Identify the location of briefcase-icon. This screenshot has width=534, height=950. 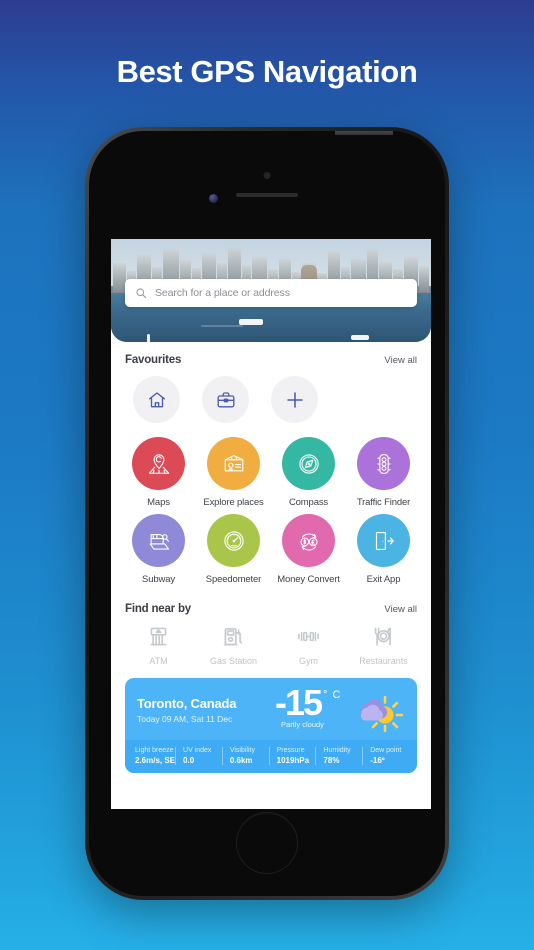
(226, 400).